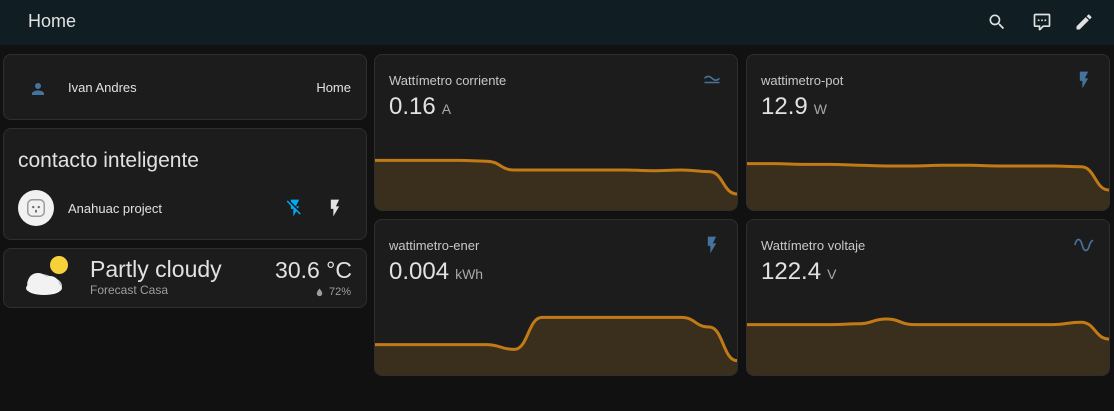 Image resolution: width=1114 pixels, height=411 pixels. What do you see at coordinates (813, 245) in the screenshot?
I see `sensor-name: Wattímetro voltaje` at bounding box center [813, 245].